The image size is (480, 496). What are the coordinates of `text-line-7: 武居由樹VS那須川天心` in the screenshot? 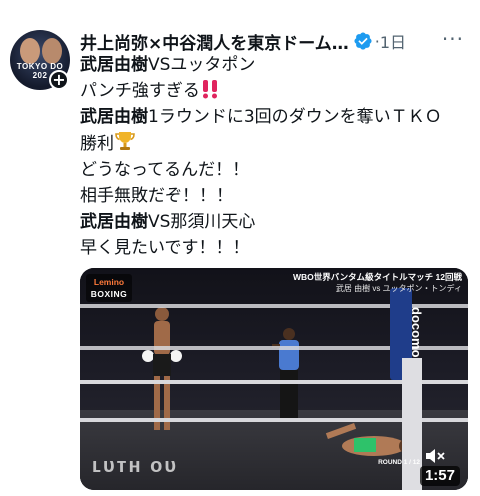 It's located at (168, 221).